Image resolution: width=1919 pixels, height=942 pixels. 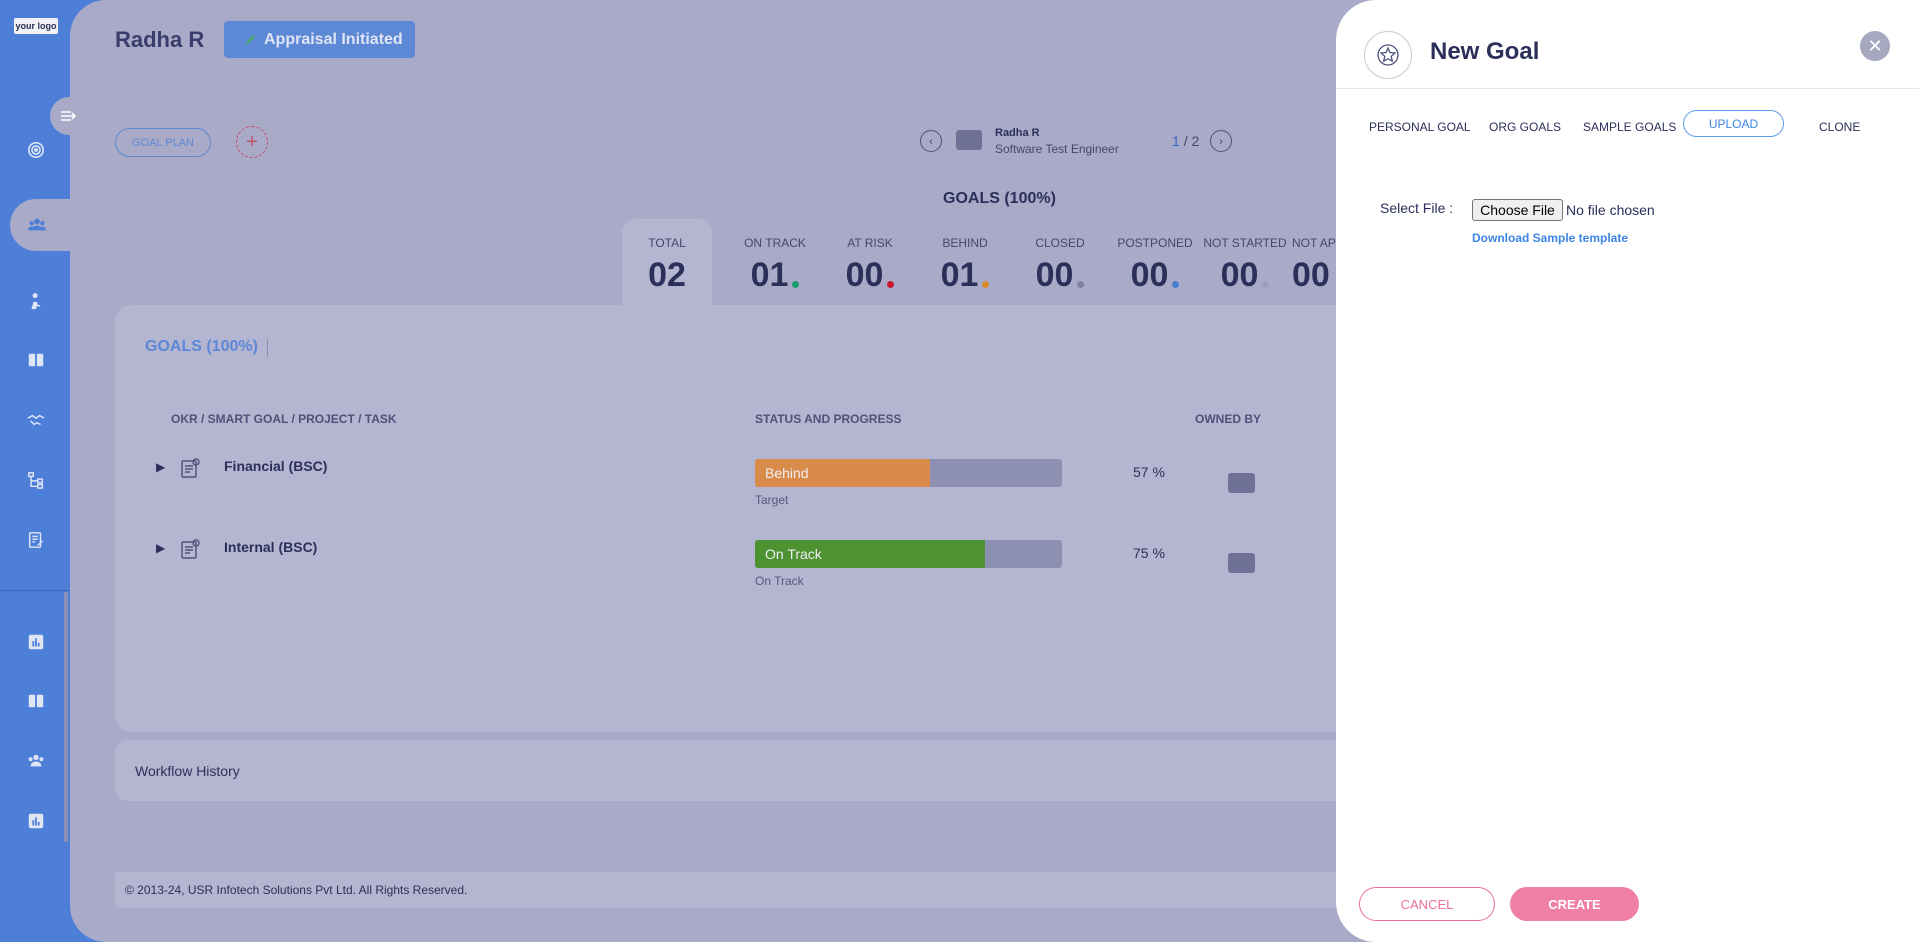 I want to click on cancel-button: CANCEL, so click(x=1427, y=904).